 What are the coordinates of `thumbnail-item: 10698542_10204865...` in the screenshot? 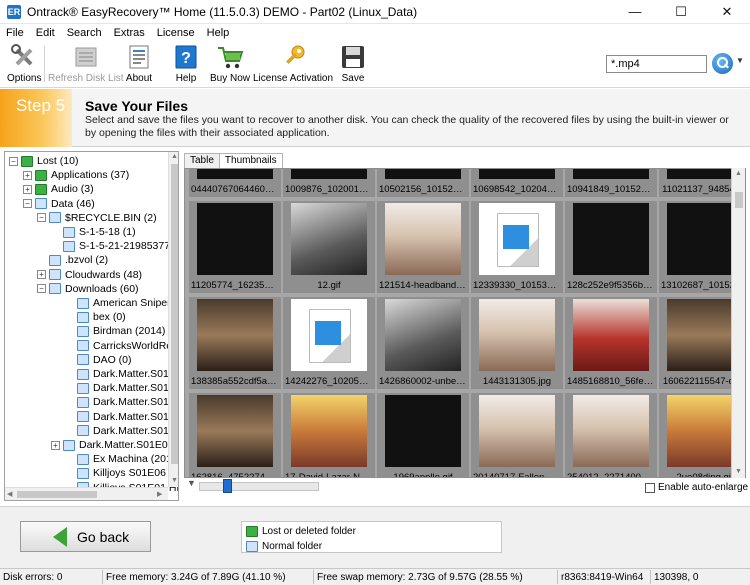 It's located at (517, 183).